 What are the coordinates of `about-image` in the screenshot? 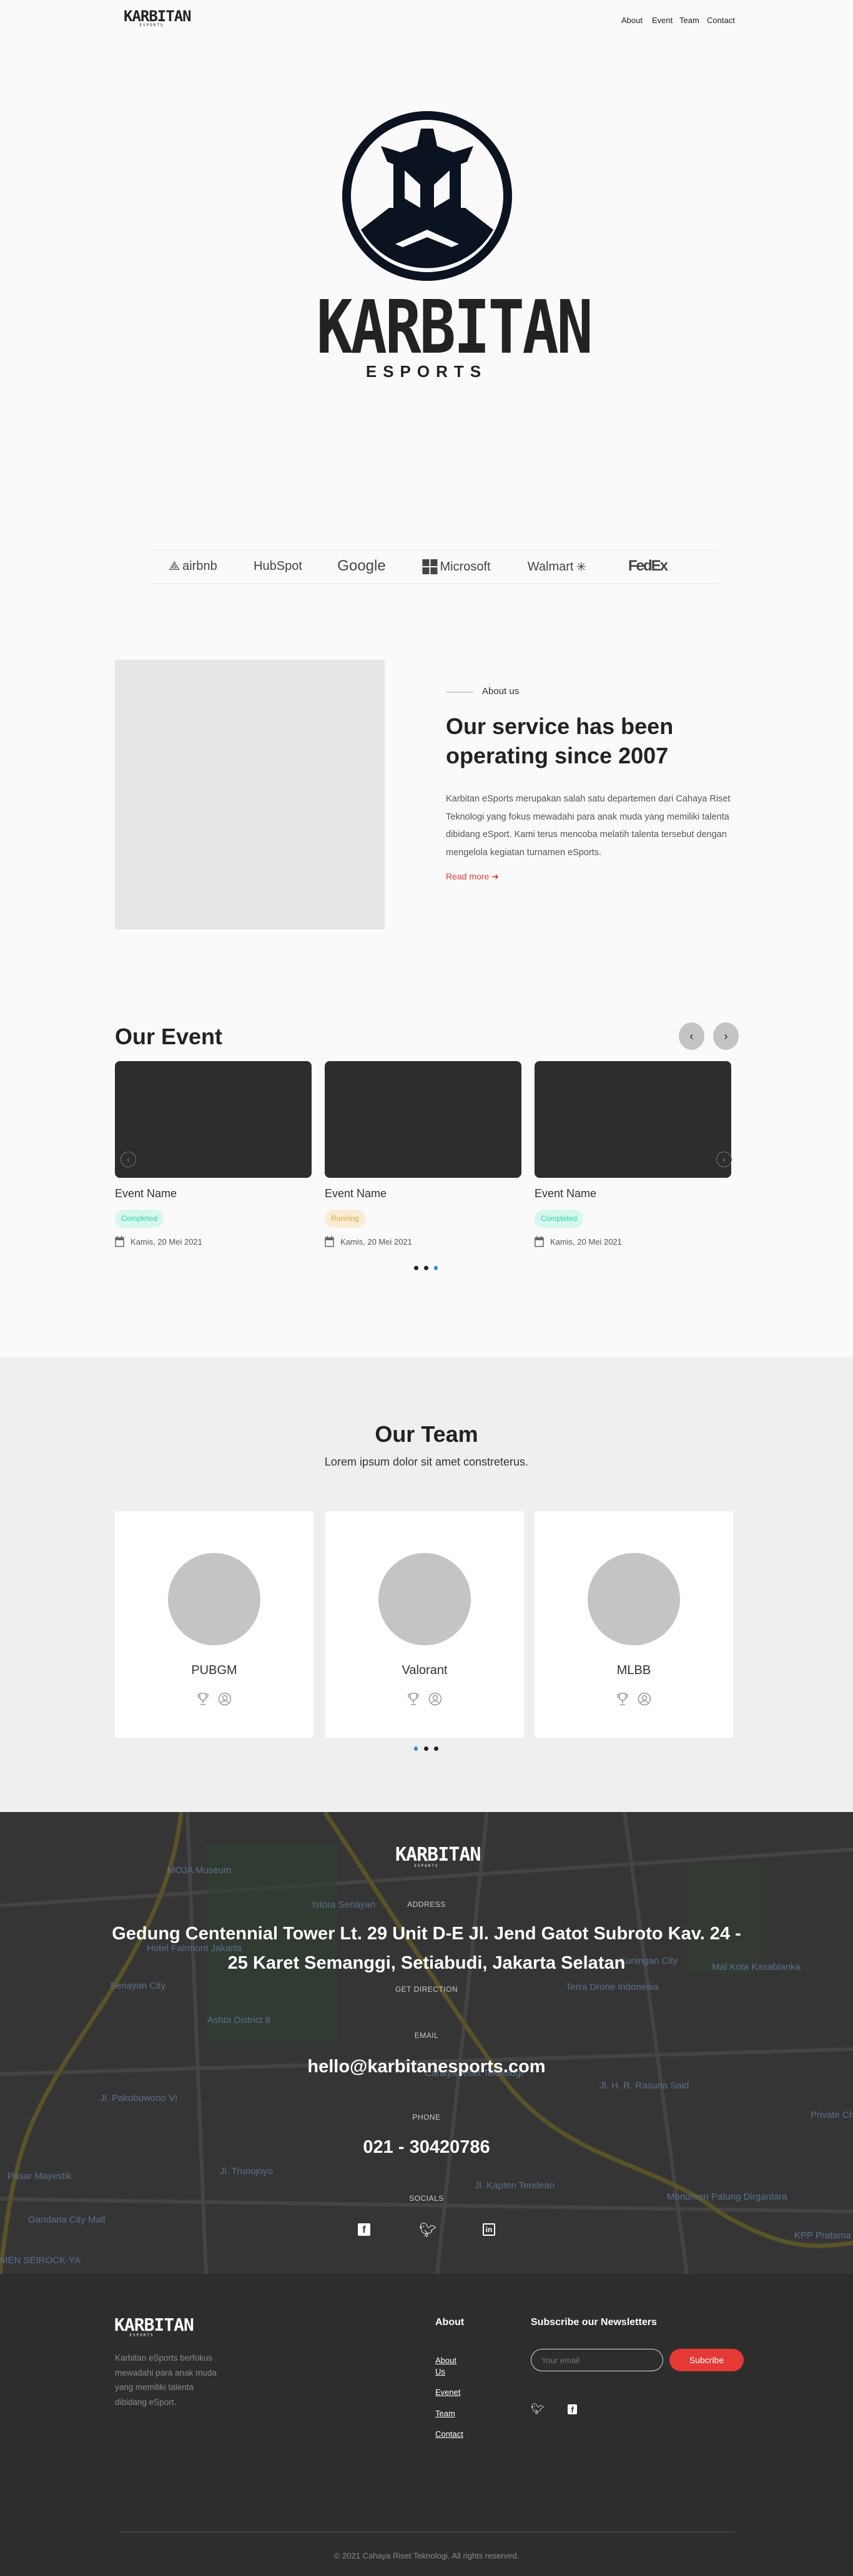 It's located at (250, 794).